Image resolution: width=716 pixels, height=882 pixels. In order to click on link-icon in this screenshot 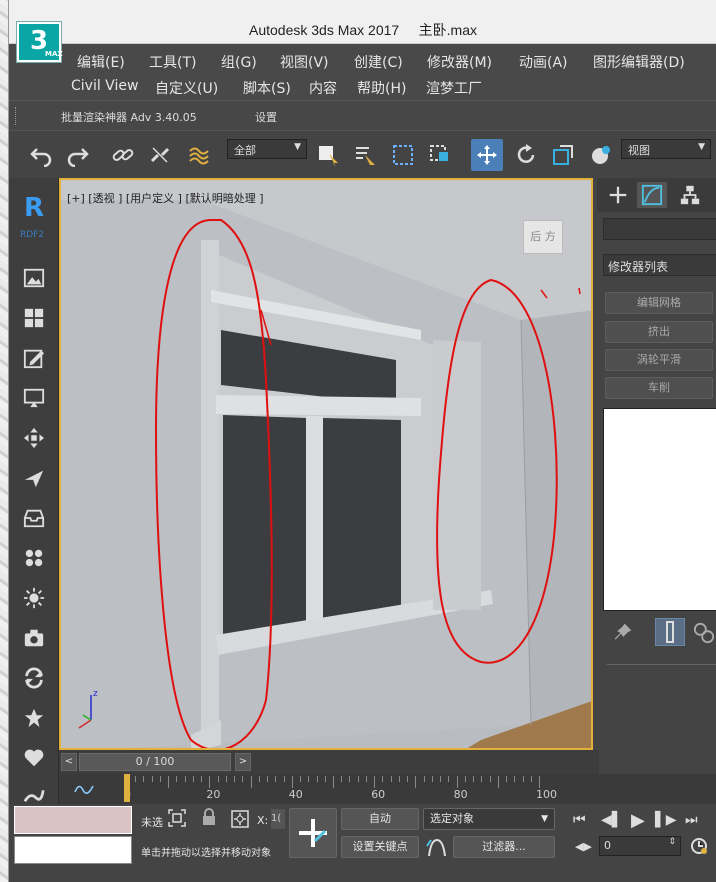, I will do `click(123, 155)`.